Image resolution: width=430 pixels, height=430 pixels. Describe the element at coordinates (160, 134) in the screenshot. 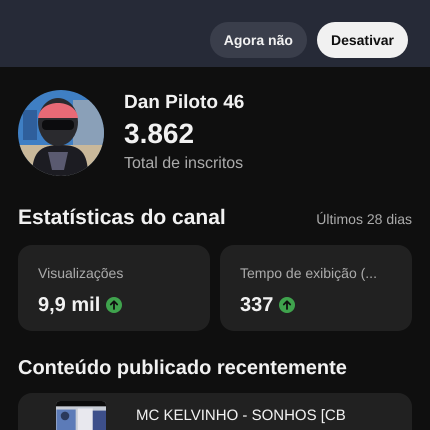

I see `subscriber-count: 3.862` at that location.